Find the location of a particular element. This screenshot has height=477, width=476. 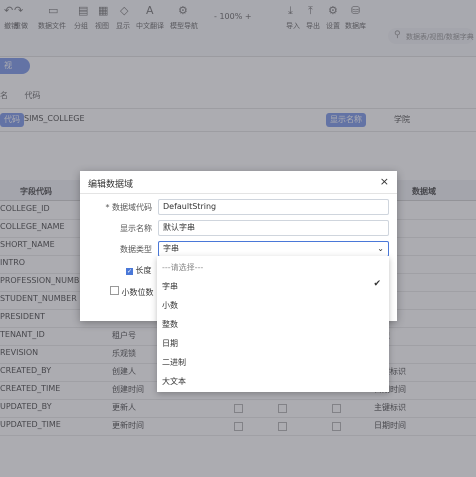

check-icon: ✔ is located at coordinates (377, 284).